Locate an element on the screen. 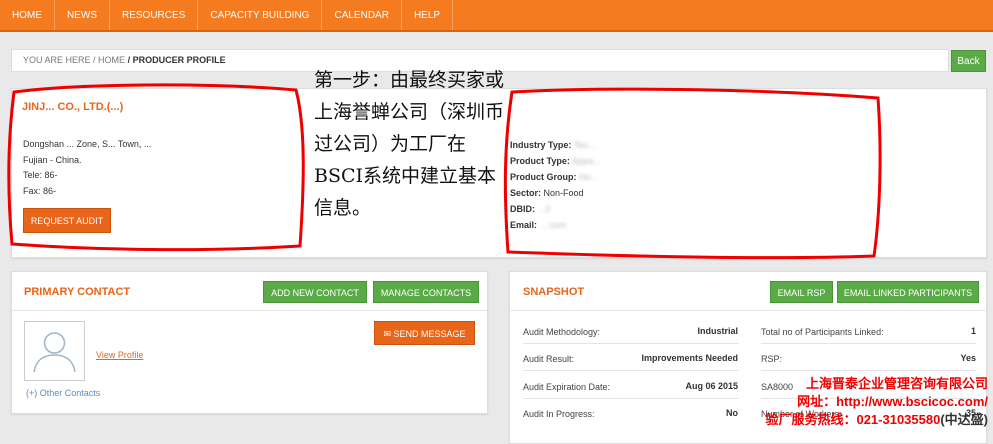 This screenshot has width=993, height=444. manage-contacts-button: MANAGE CONTACTS is located at coordinates (426, 292).